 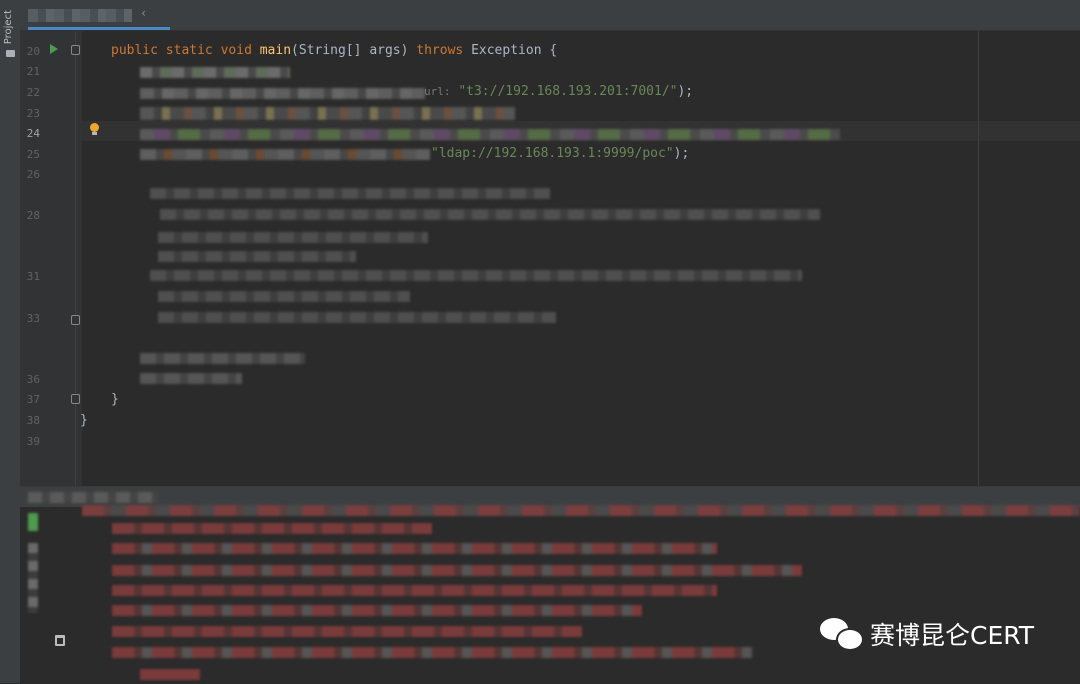 What do you see at coordinates (80, 15) in the screenshot?
I see `tab-title-redacted` at bounding box center [80, 15].